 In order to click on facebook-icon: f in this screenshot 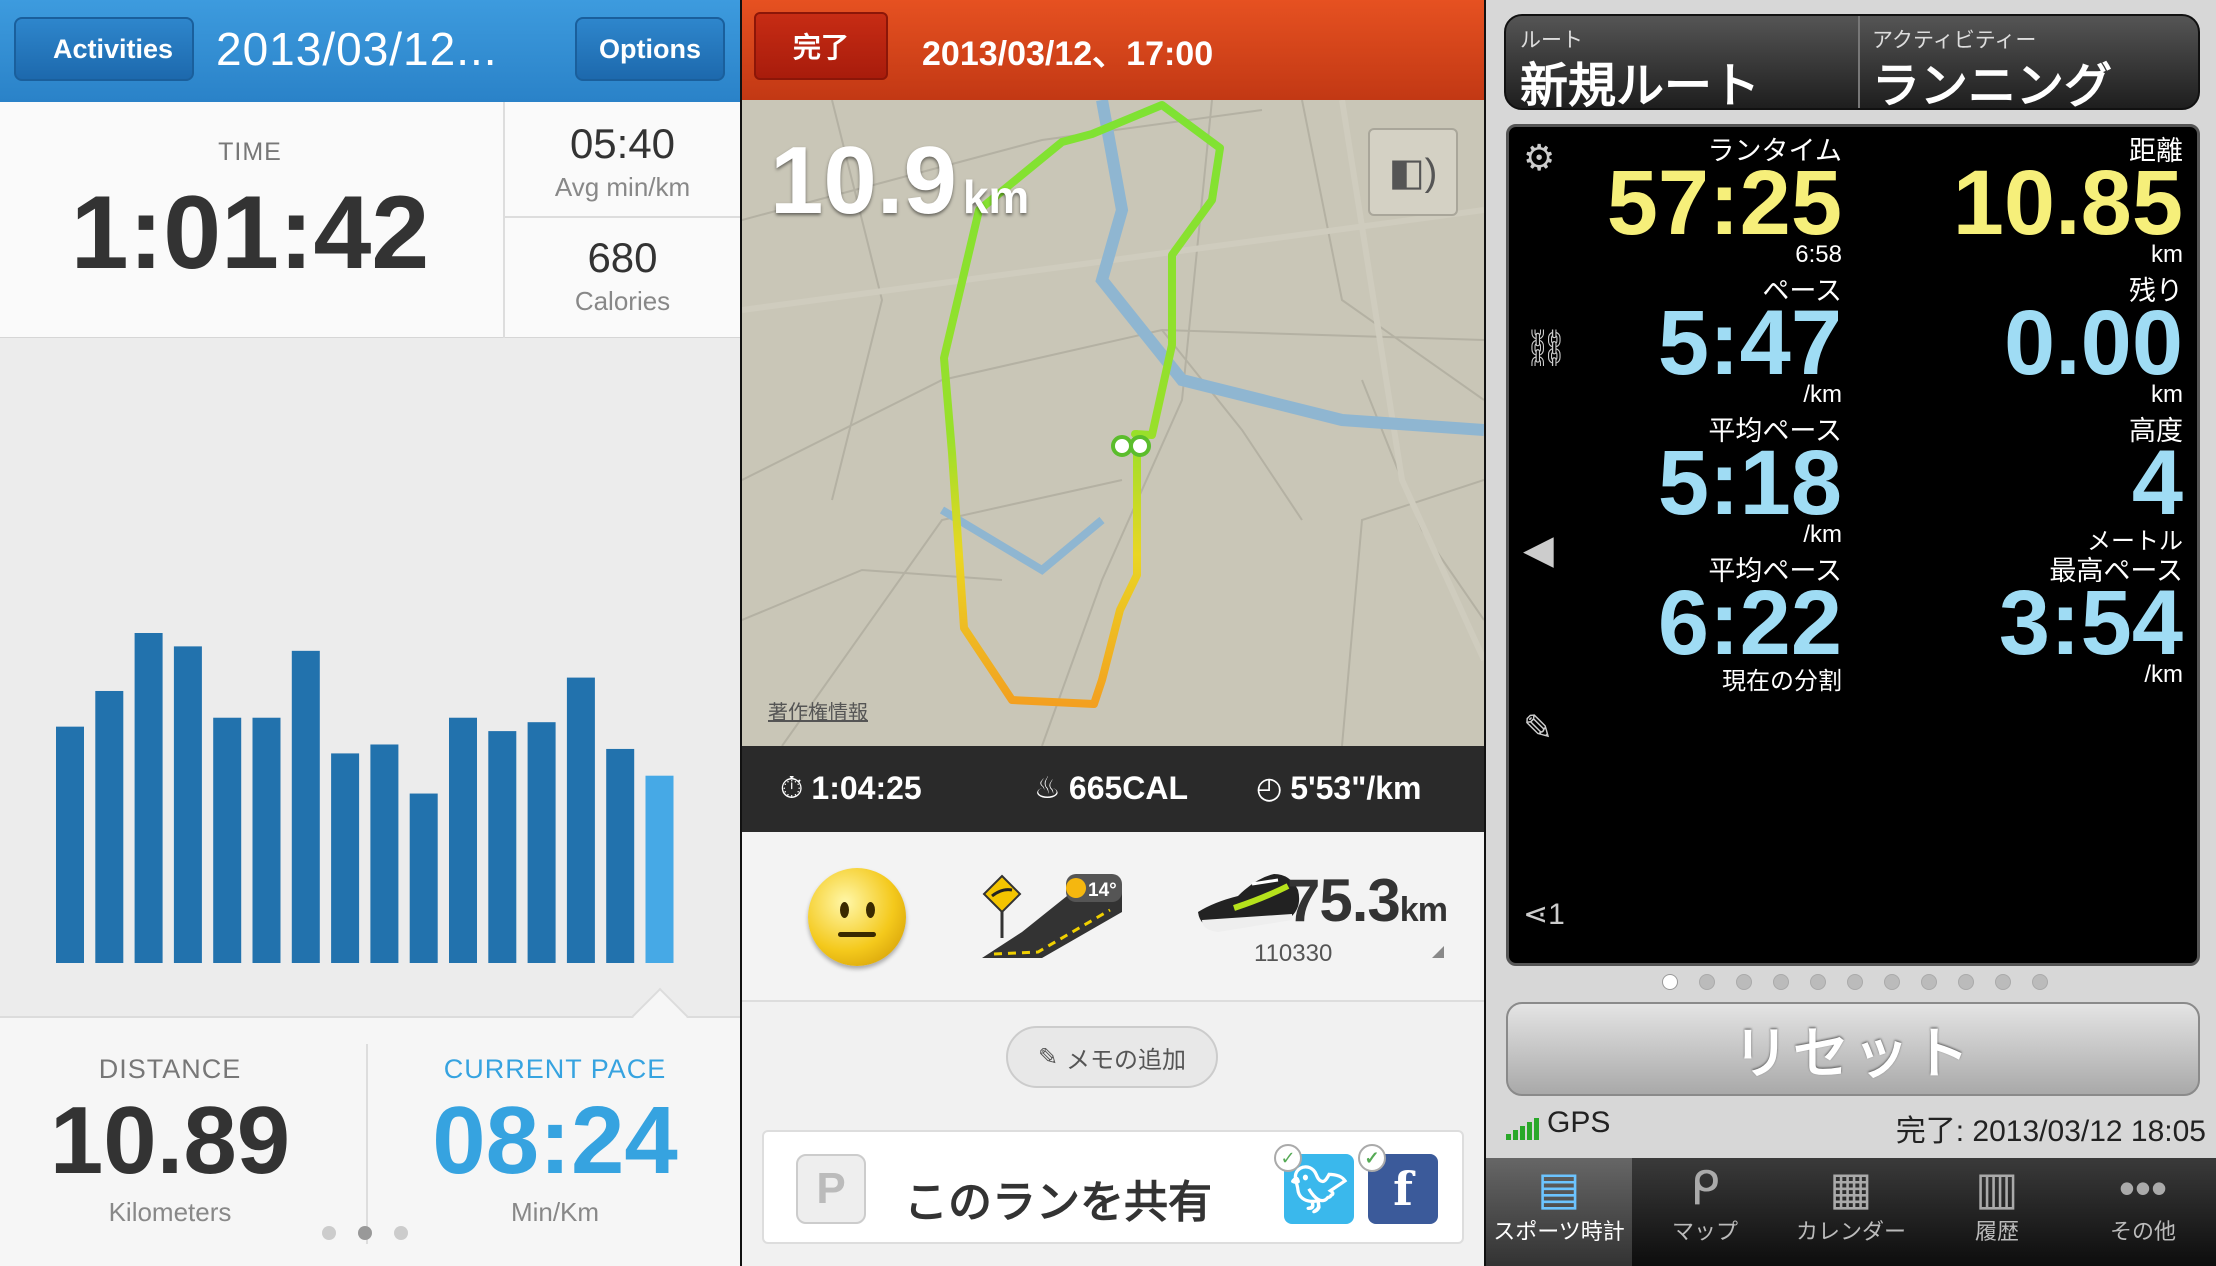, I will do `click(1403, 1189)`.